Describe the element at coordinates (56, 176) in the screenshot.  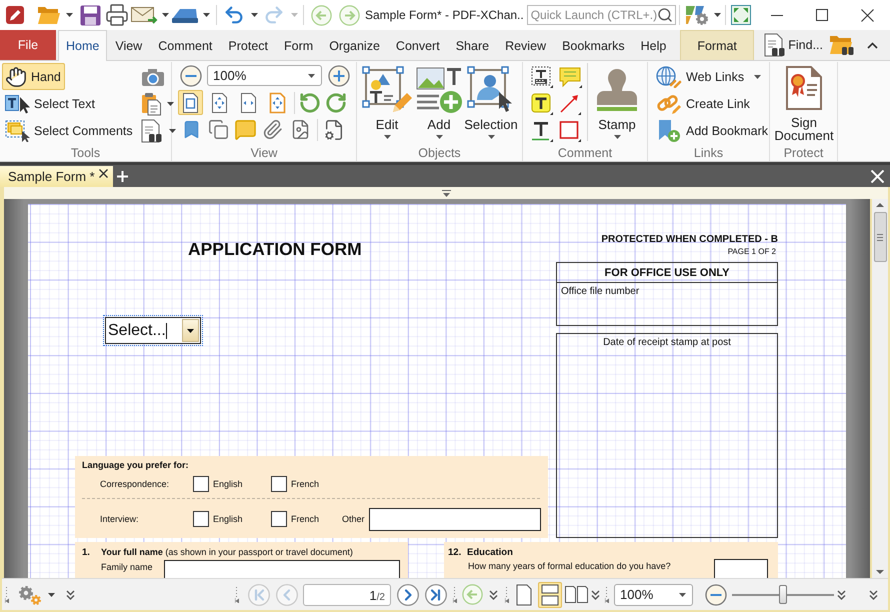
I see `document-tab: Sample Form *` at that location.